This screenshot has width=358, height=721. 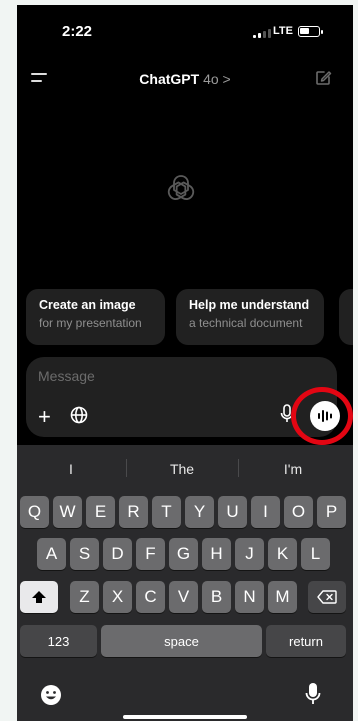 What do you see at coordinates (90, 323) in the screenshot?
I see `suggestion-subtitle: for my presentation` at bounding box center [90, 323].